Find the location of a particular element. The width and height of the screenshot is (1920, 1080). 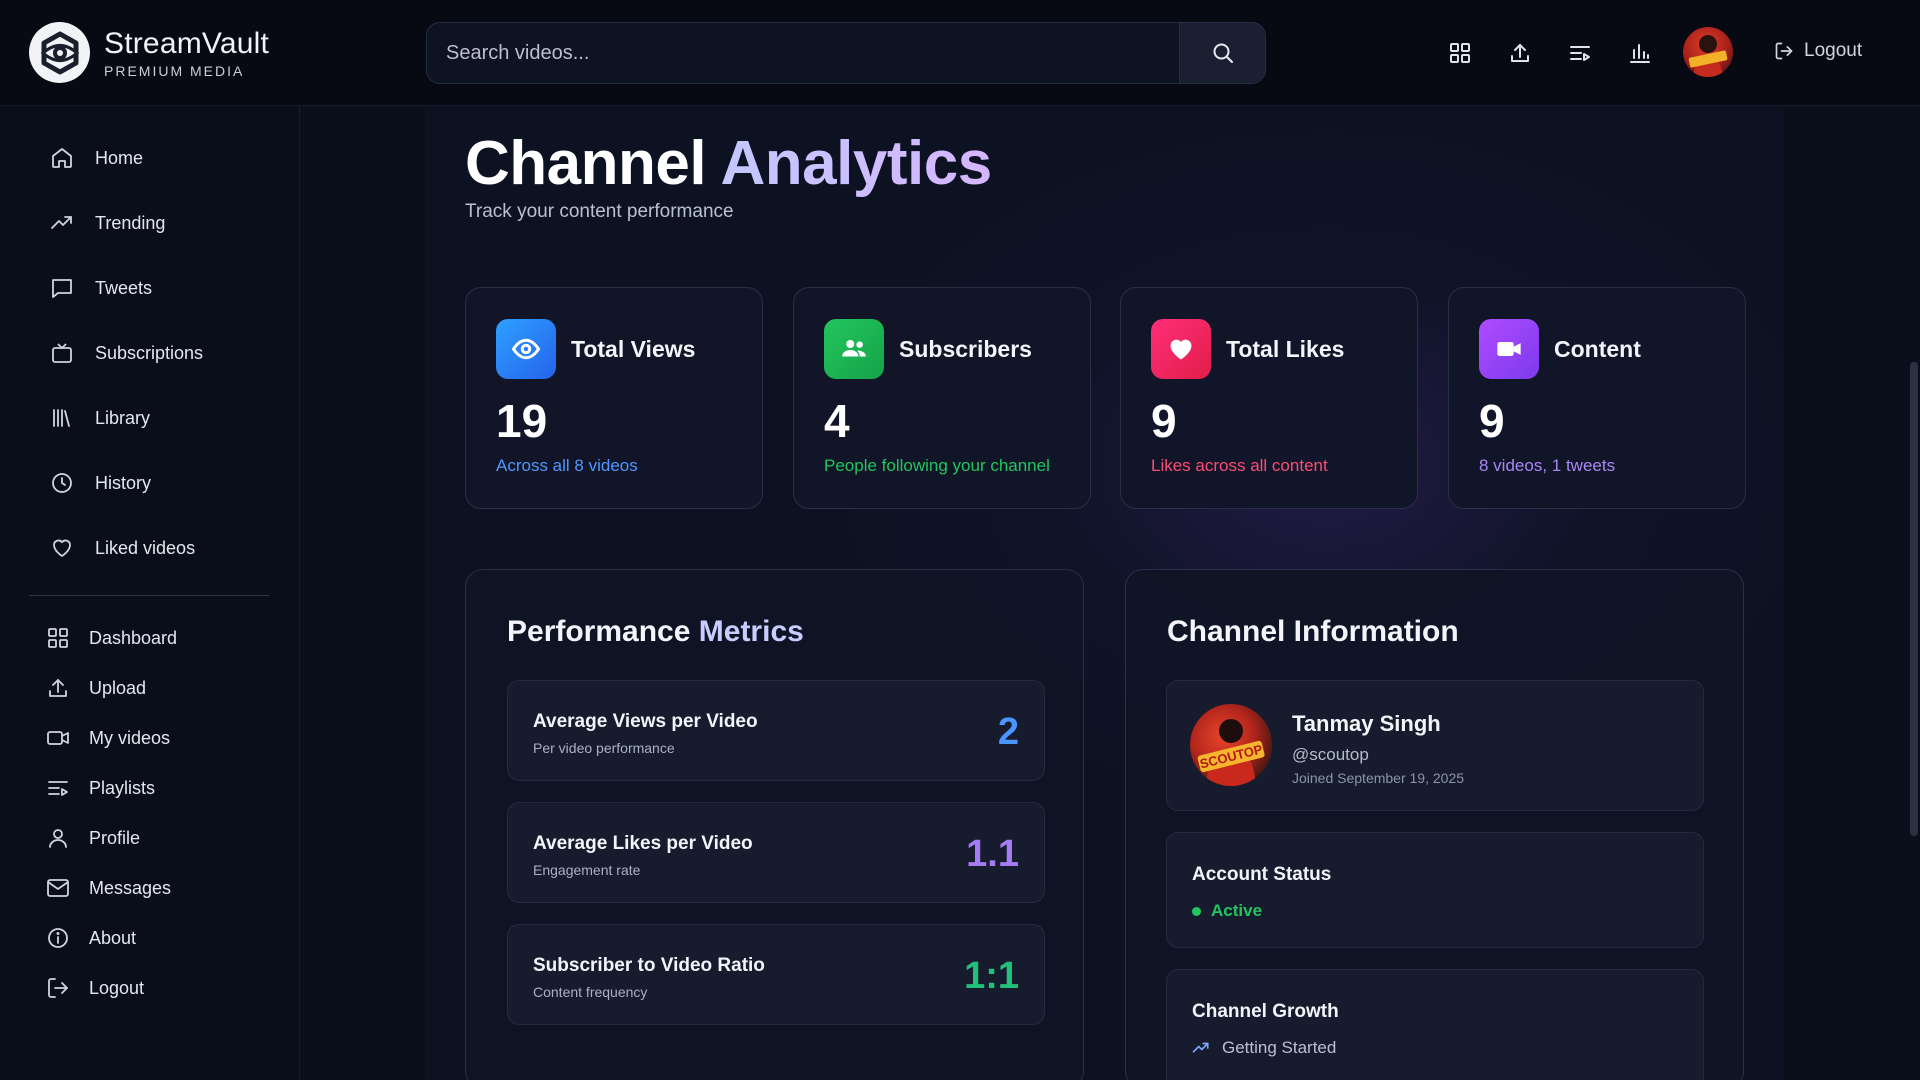

channel-avatar: SCOUTOP is located at coordinates (1231, 745).